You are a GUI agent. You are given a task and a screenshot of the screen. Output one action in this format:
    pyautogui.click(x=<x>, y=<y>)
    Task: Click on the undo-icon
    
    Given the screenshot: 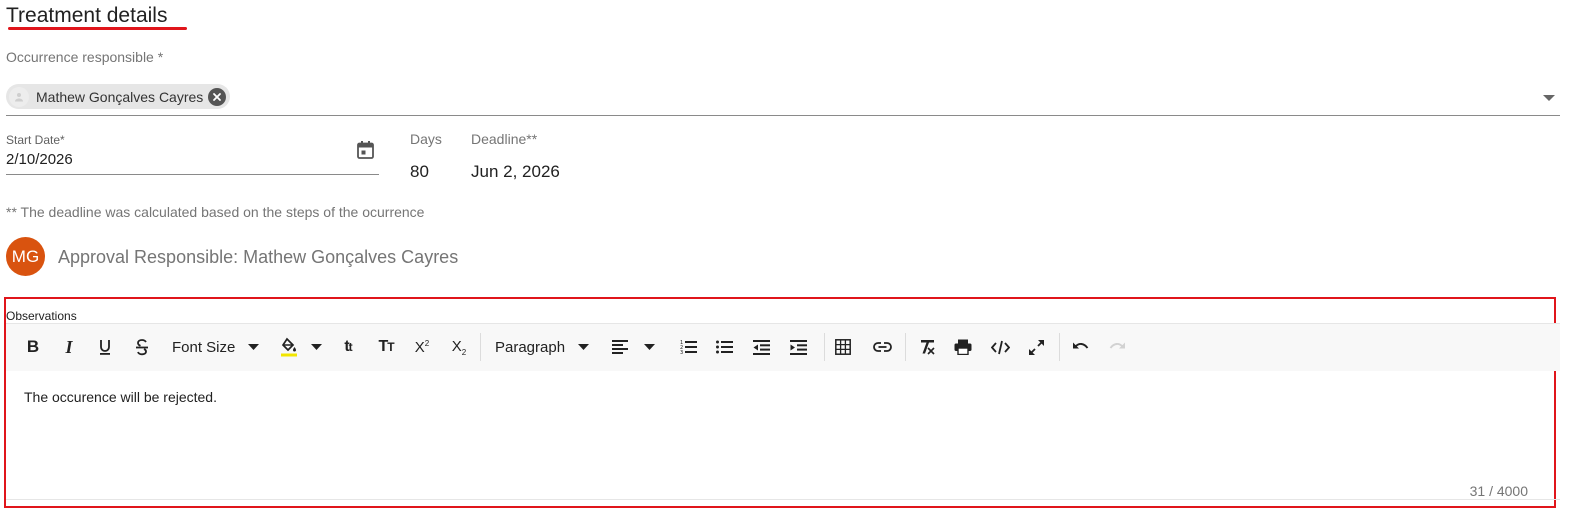 What is the action you would take?
    pyautogui.click(x=1080, y=347)
    